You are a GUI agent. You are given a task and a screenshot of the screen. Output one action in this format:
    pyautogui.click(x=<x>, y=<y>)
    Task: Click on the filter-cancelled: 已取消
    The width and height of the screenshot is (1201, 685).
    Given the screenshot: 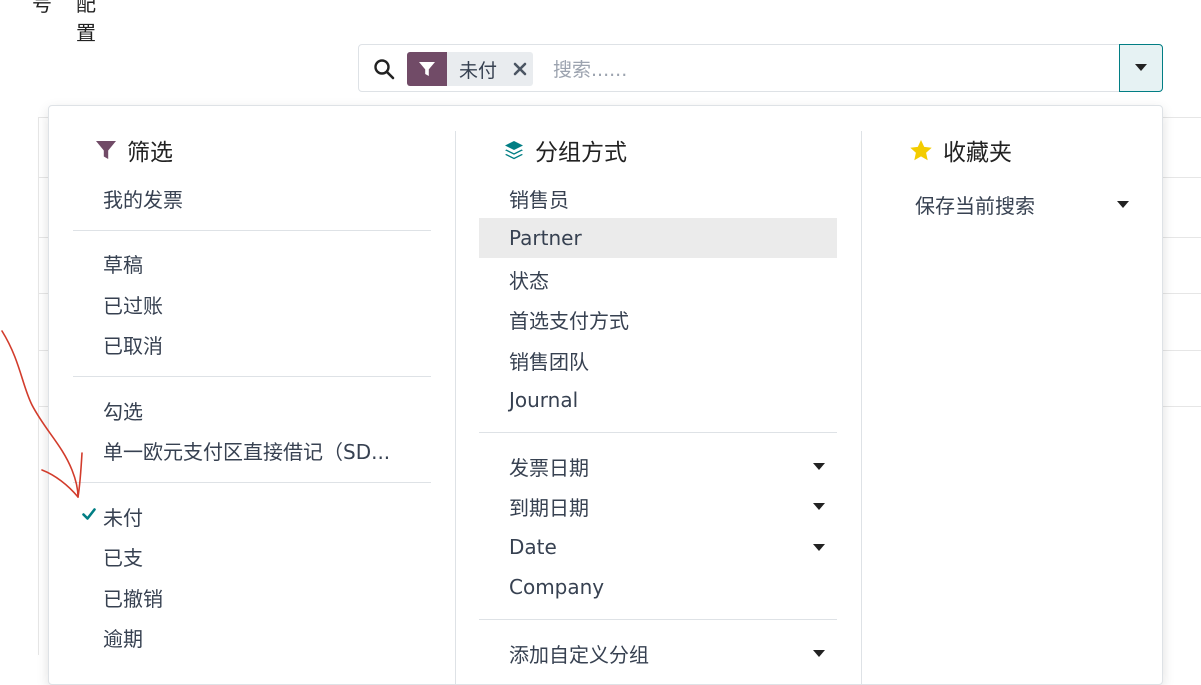 What is the action you would take?
    pyautogui.click(x=252, y=344)
    